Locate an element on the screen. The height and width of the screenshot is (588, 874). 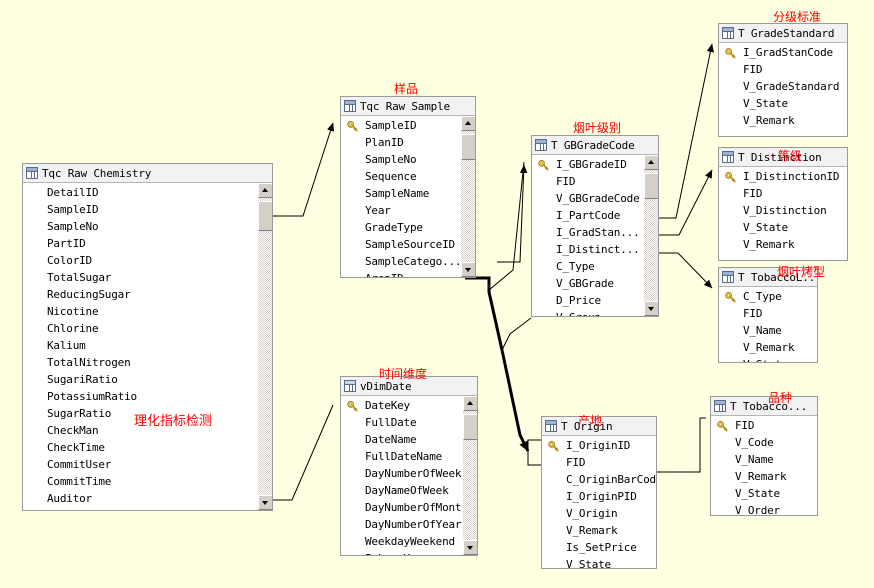
field-row-primary-key: I_GradStanCode is located at coordinates (783, 52).